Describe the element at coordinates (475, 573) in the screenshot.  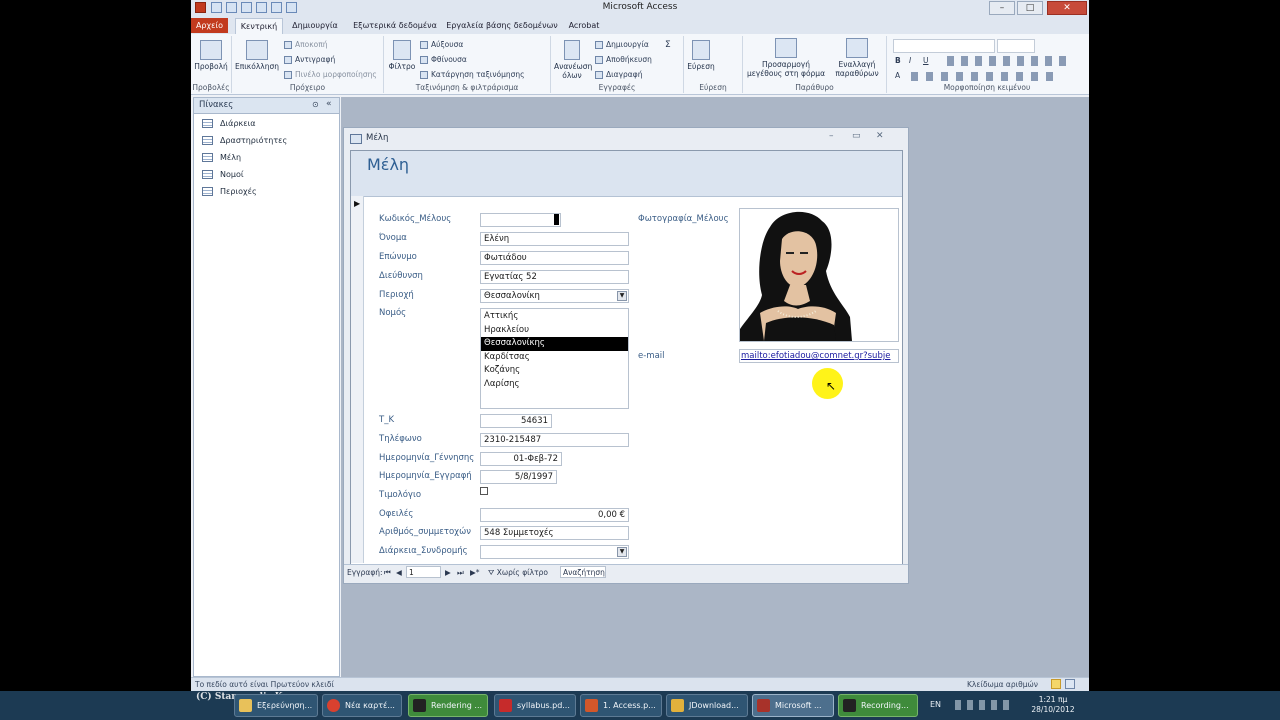
I see `new-record-nav-button: ▶*` at that location.